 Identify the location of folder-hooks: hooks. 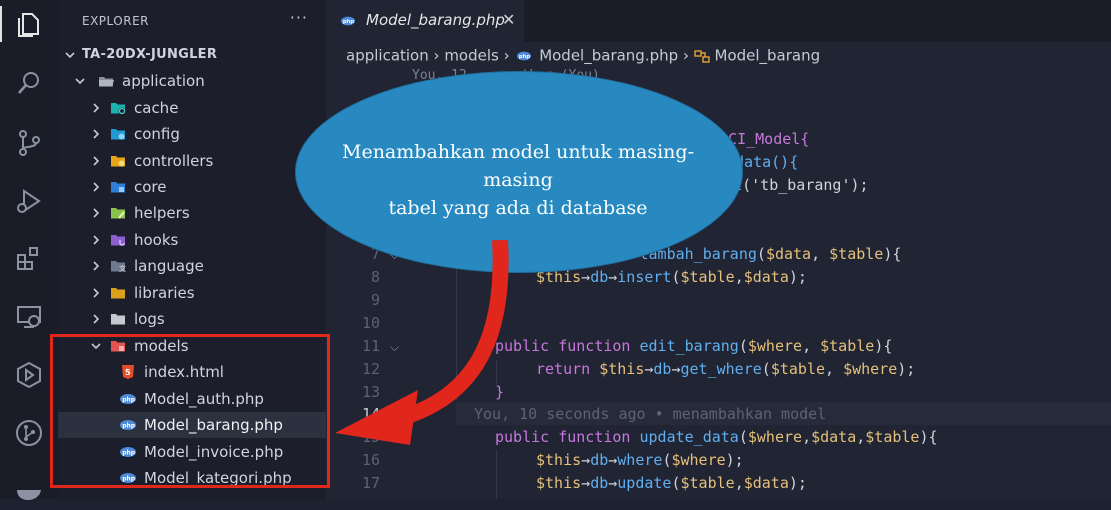
(192, 240).